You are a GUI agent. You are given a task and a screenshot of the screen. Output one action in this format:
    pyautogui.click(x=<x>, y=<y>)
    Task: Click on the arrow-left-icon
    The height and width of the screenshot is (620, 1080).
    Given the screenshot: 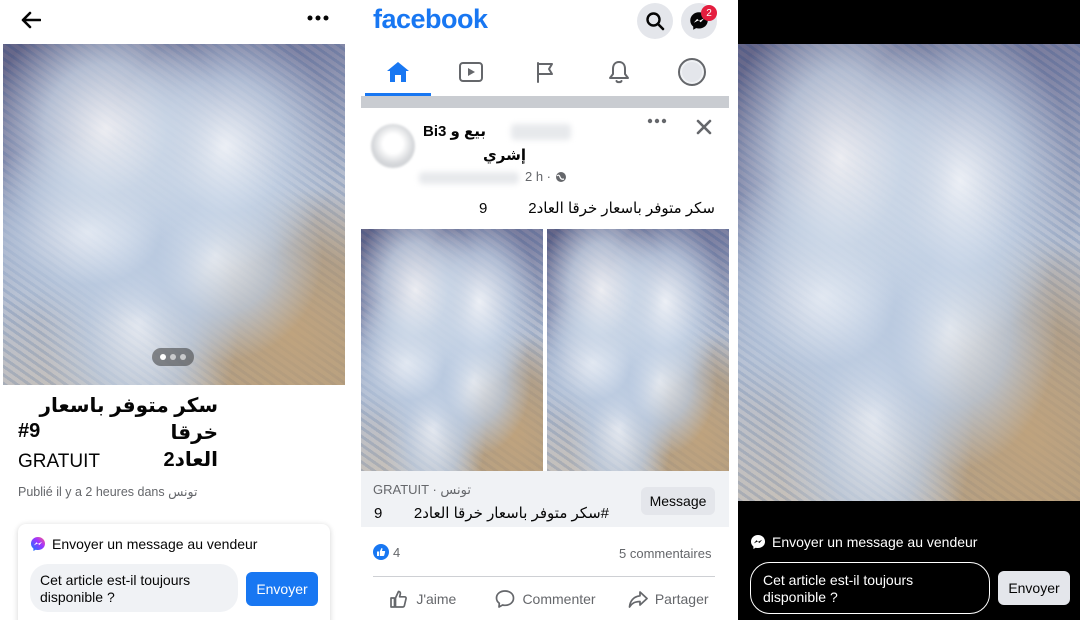 What is the action you would take?
    pyautogui.click(x=31, y=20)
    